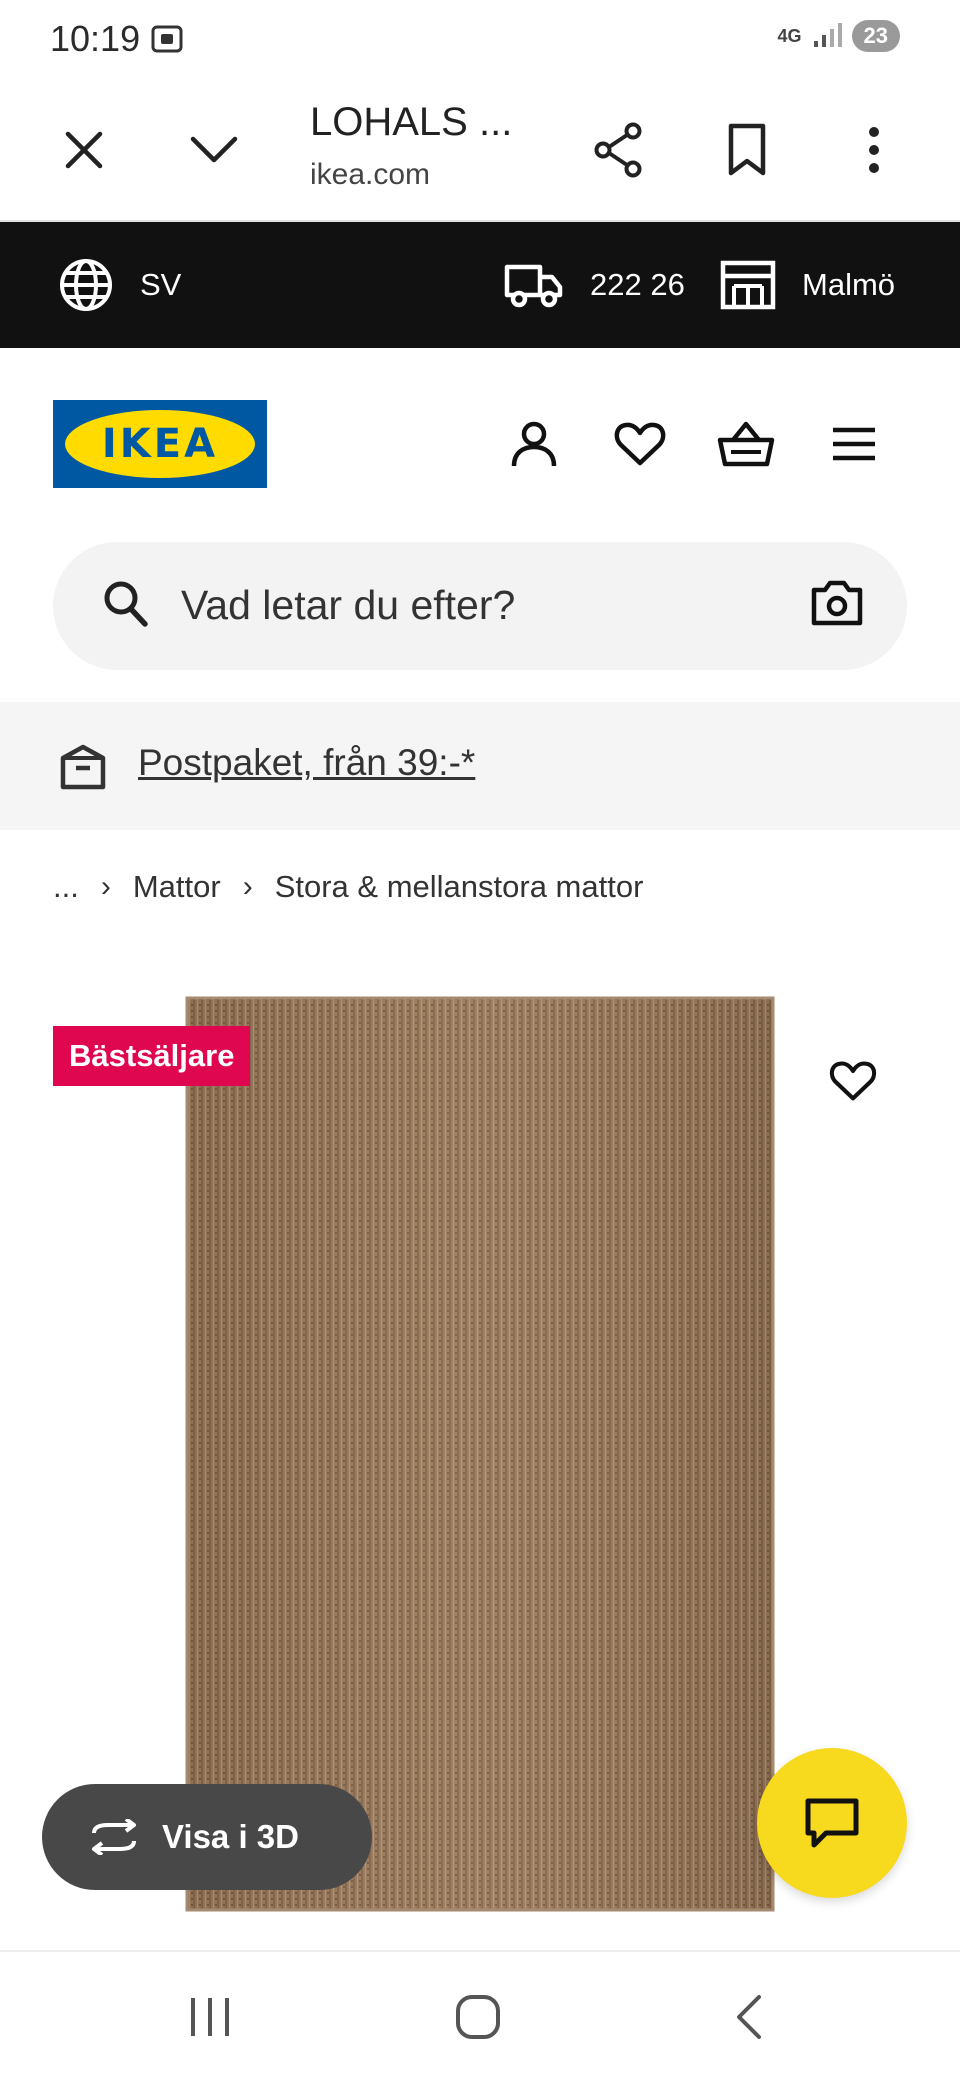 This screenshot has height=2080, width=960. What do you see at coordinates (480, 766) in the screenshot?
I see `promo-bar: Postpaket, från 39:-*` at bounding box center [480, 766].